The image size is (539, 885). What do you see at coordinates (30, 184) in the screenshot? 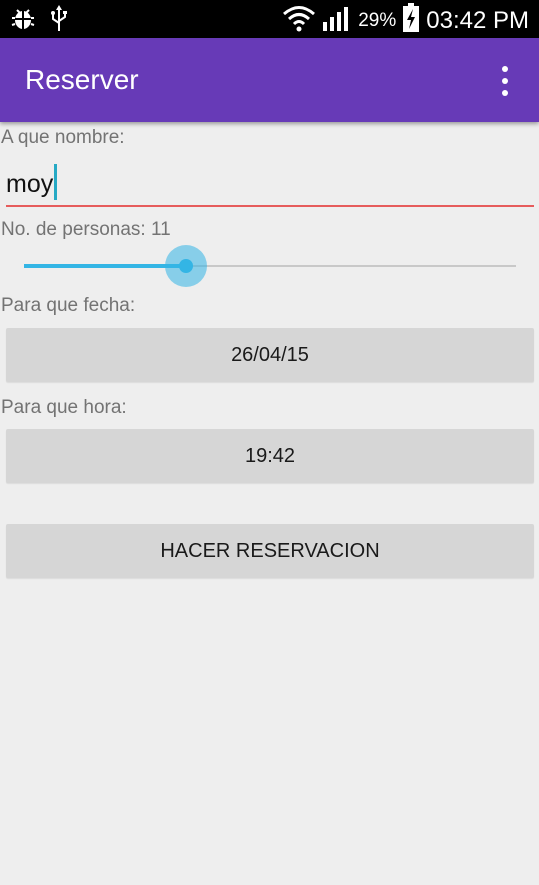
I see `name-value: moy` at bounding box center [30, 184].